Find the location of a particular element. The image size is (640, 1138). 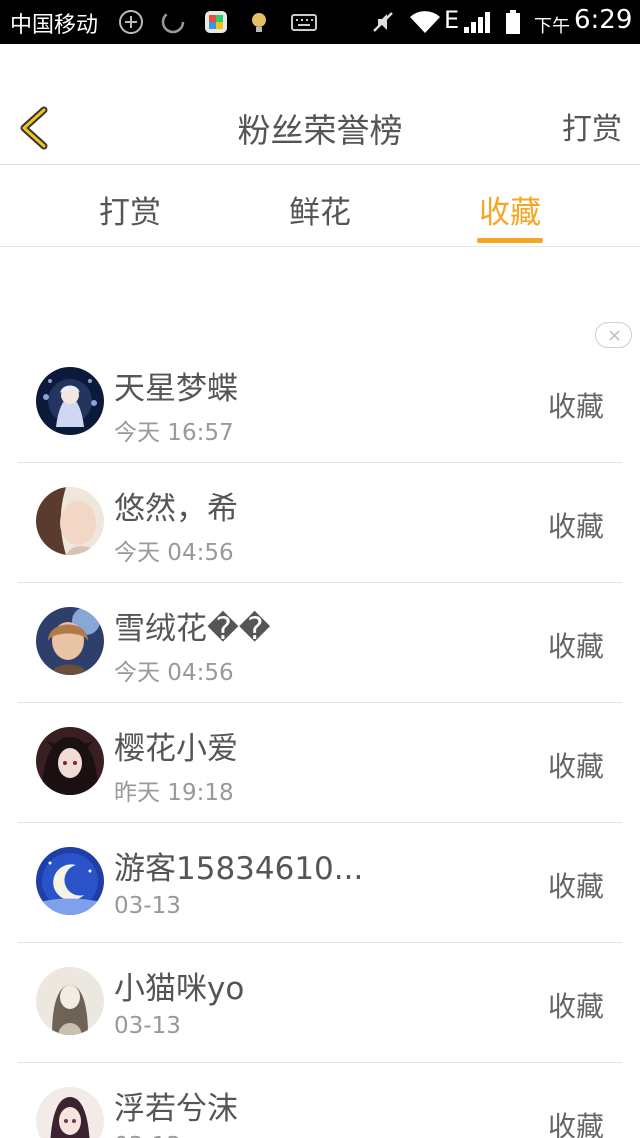

time-prefix: 下午 is located at coordinates (552, 26).